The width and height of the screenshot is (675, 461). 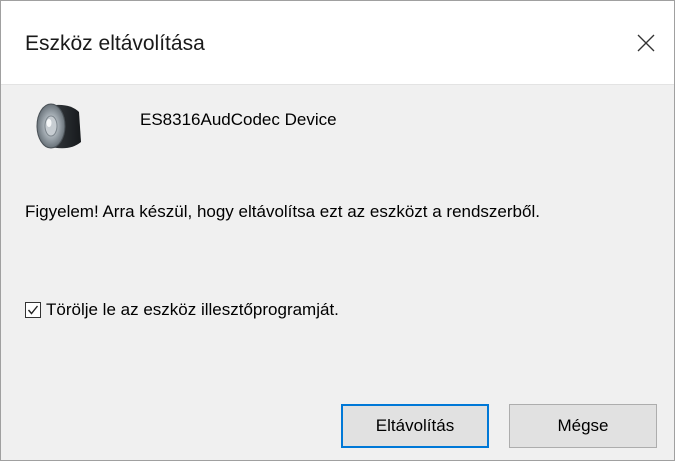 I want to click on checkmark-icon, so click(x=33, y=310).